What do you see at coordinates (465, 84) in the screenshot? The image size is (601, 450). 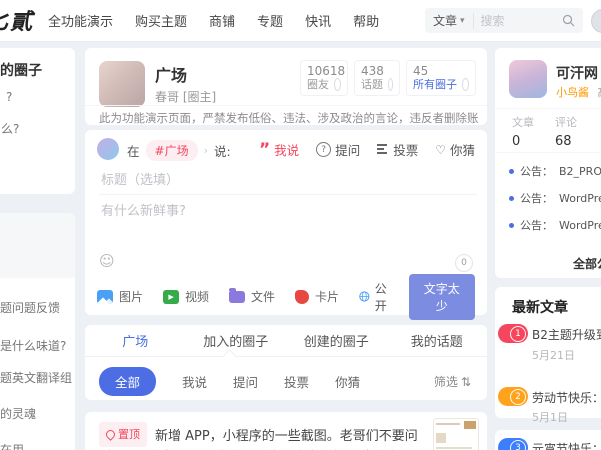 I see `circles-icon` at bounding box center [465, 84].